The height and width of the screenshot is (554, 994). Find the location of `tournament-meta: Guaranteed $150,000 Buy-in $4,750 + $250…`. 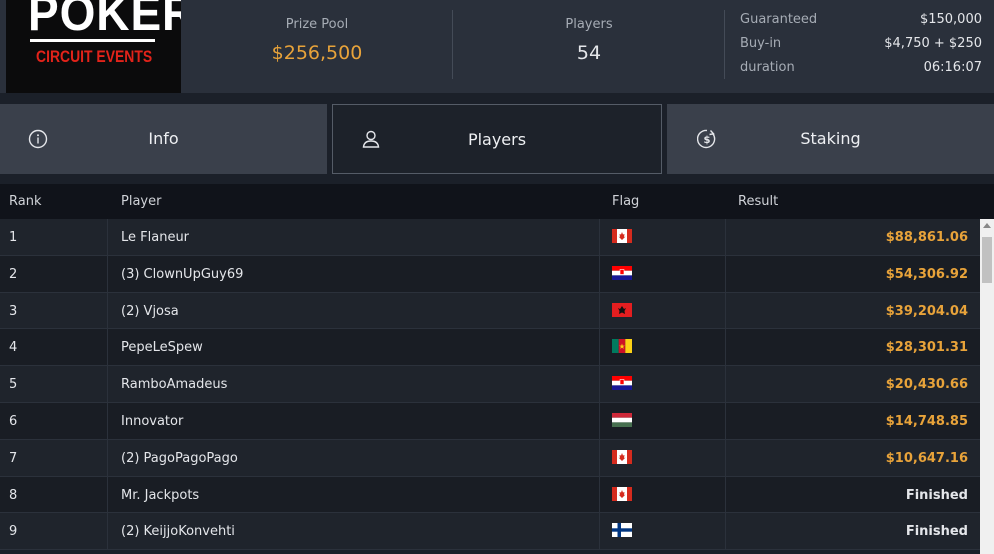

tournament-meta: Guaranteed $150,000 Buy-in $4,750 + $250… is located at coordinates (861, 48).